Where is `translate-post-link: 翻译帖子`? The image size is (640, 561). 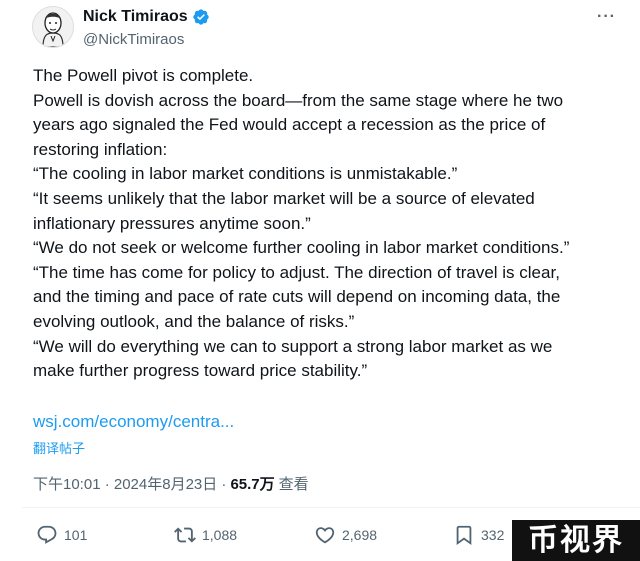
translate-post-link: 翻译帖子 is located at coordinates (59, 447).